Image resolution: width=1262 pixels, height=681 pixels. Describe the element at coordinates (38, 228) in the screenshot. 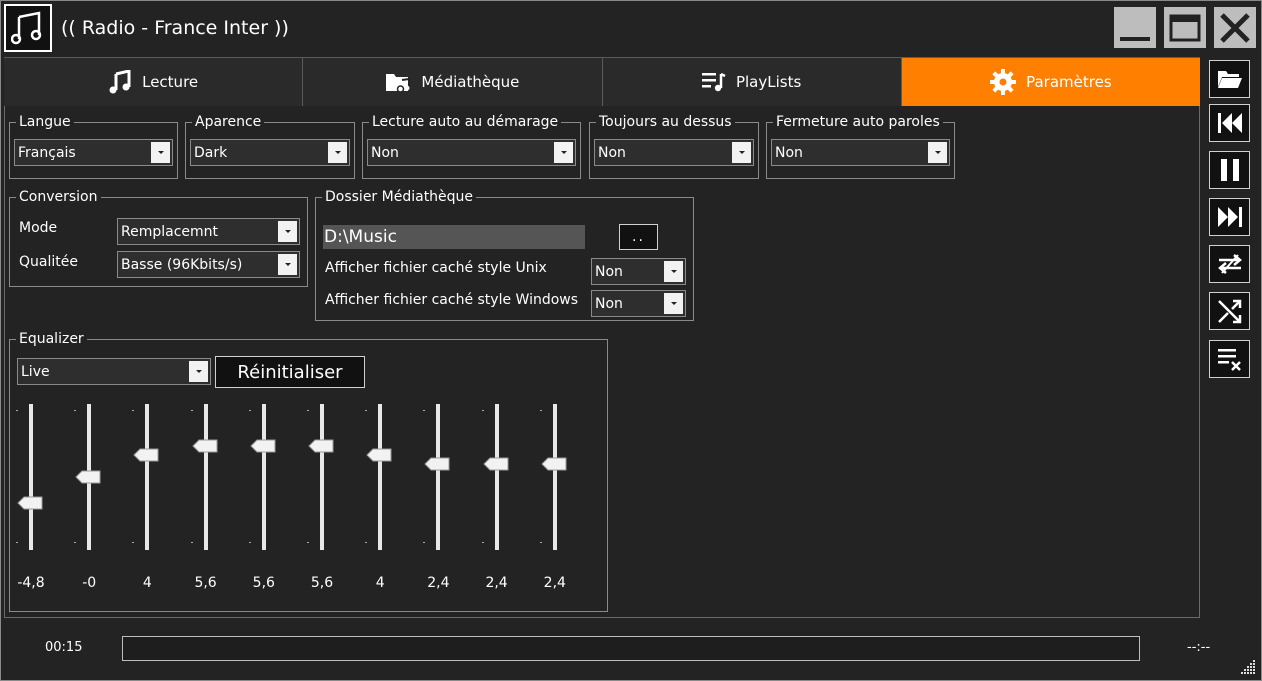

I see `mode-label: Mode` at that location.